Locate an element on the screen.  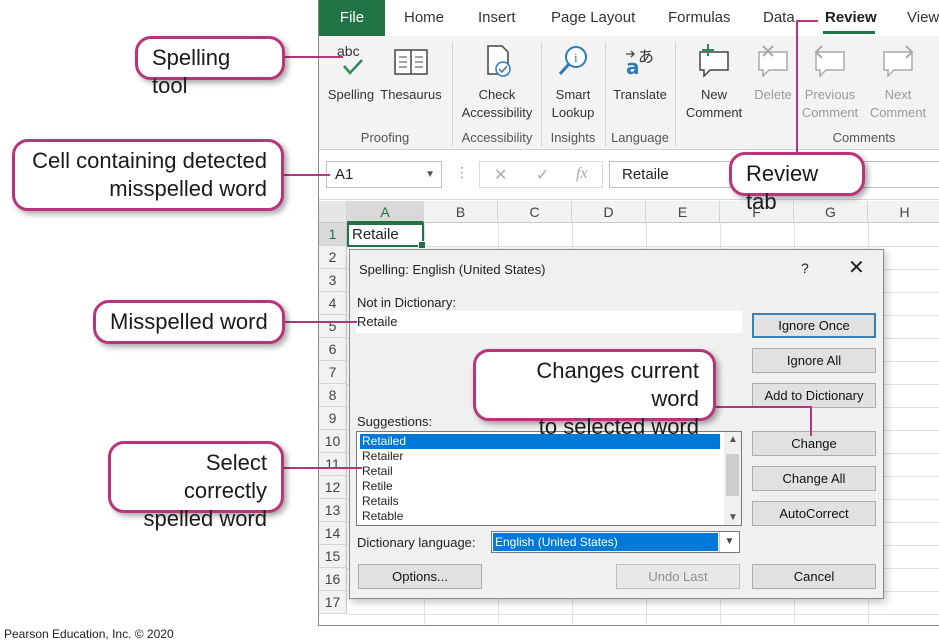
name-box: A1 ▼ is located at coordinates (384, 174).